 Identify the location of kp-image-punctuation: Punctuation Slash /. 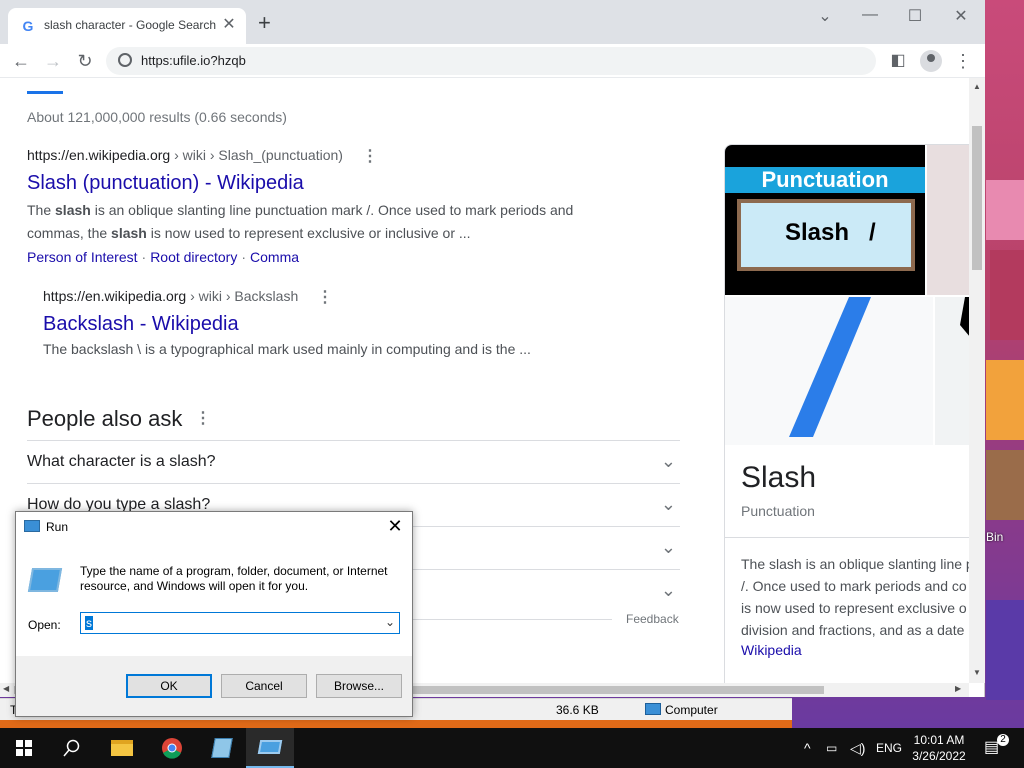
(825, 220).